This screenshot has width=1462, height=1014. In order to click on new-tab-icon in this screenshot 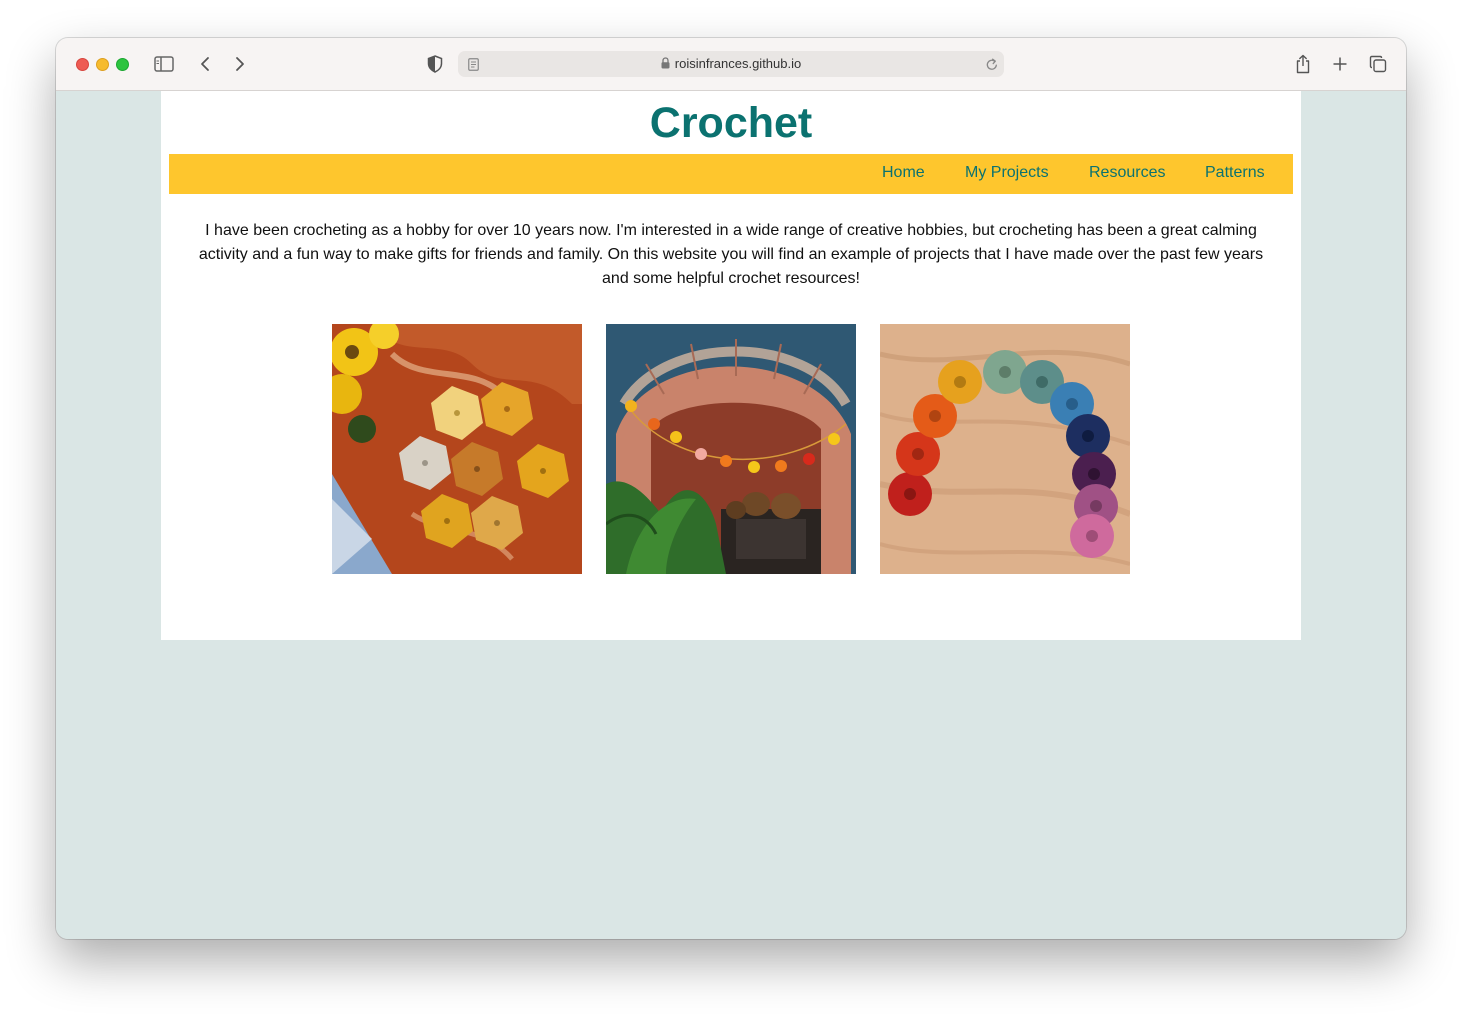, I will do `click(1340, 64)`.